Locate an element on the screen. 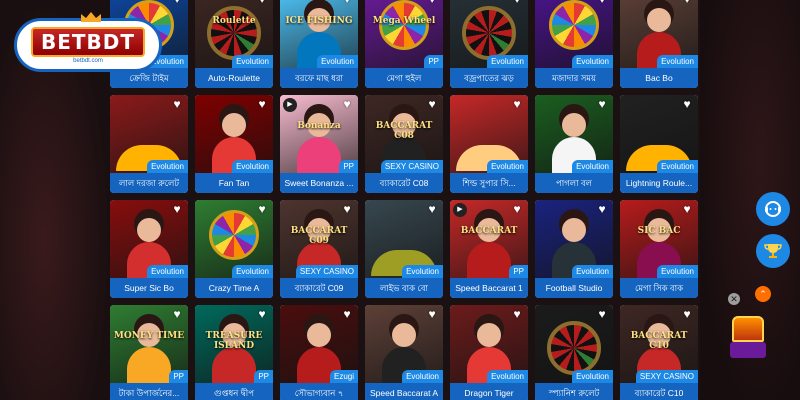 The image size is (800, 400). game-card: SIC BAC ♥ Evolution মেগা সিক বাক is located at coordinates (659, 249).